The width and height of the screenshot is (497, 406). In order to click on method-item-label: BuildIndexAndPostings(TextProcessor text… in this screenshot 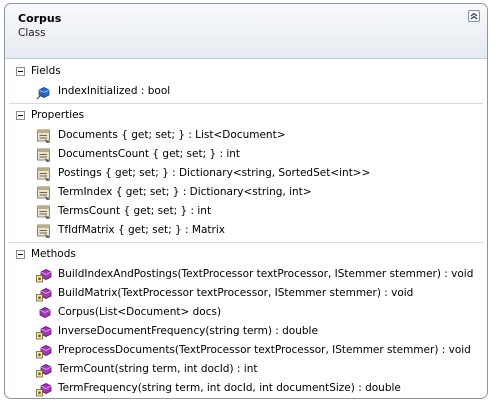, I will do `click(266, 274)`.